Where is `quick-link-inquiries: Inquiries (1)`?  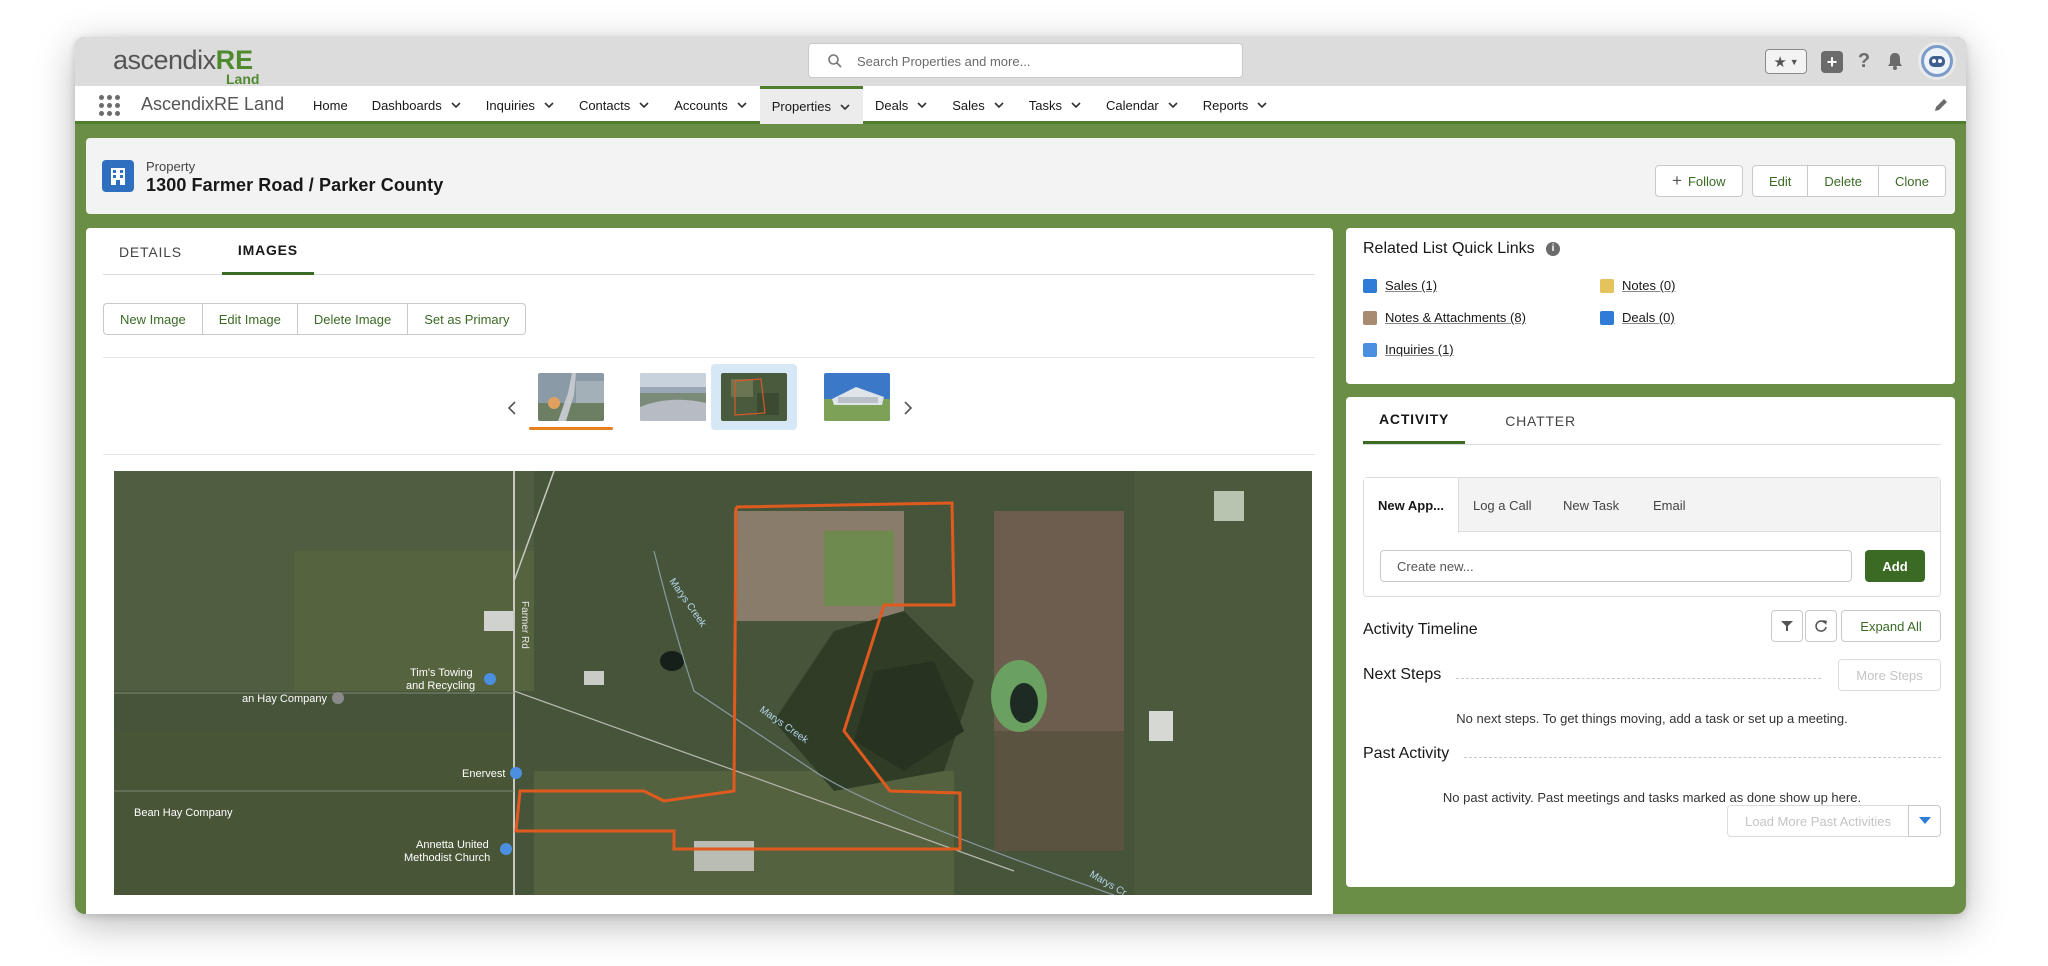
quick-link-inquiries: Inquiries (1) is located at coordinates (1408, 349).